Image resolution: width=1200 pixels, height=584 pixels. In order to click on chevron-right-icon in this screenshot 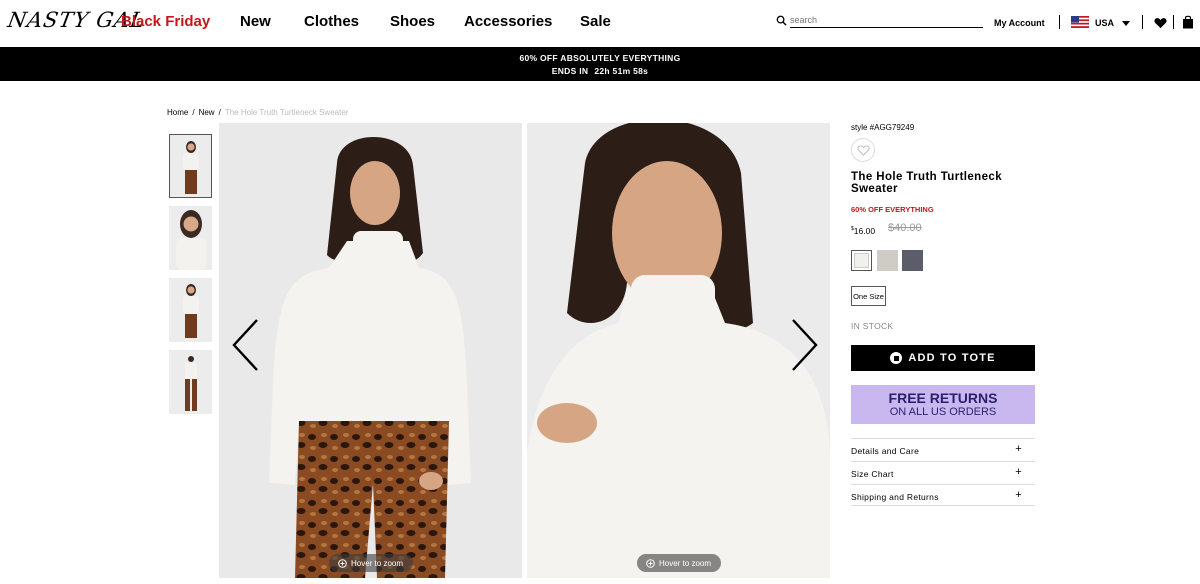, I will do `click(804, 345)`.